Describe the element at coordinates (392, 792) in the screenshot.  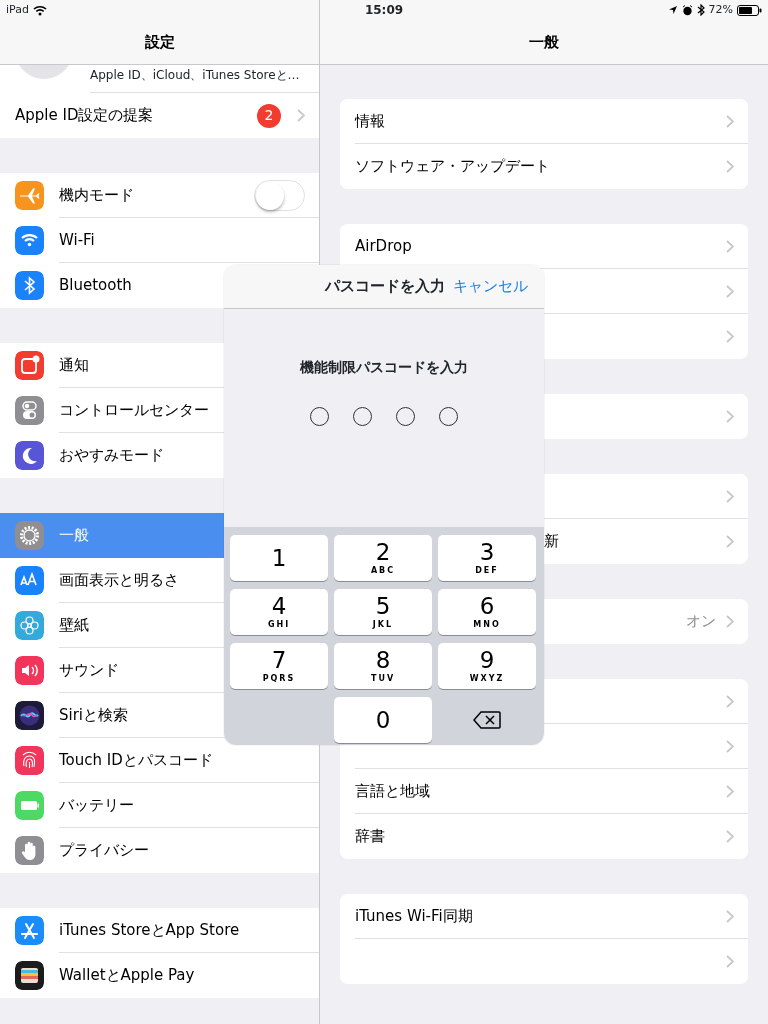
I see `item-label: 言語と地域` at that location.